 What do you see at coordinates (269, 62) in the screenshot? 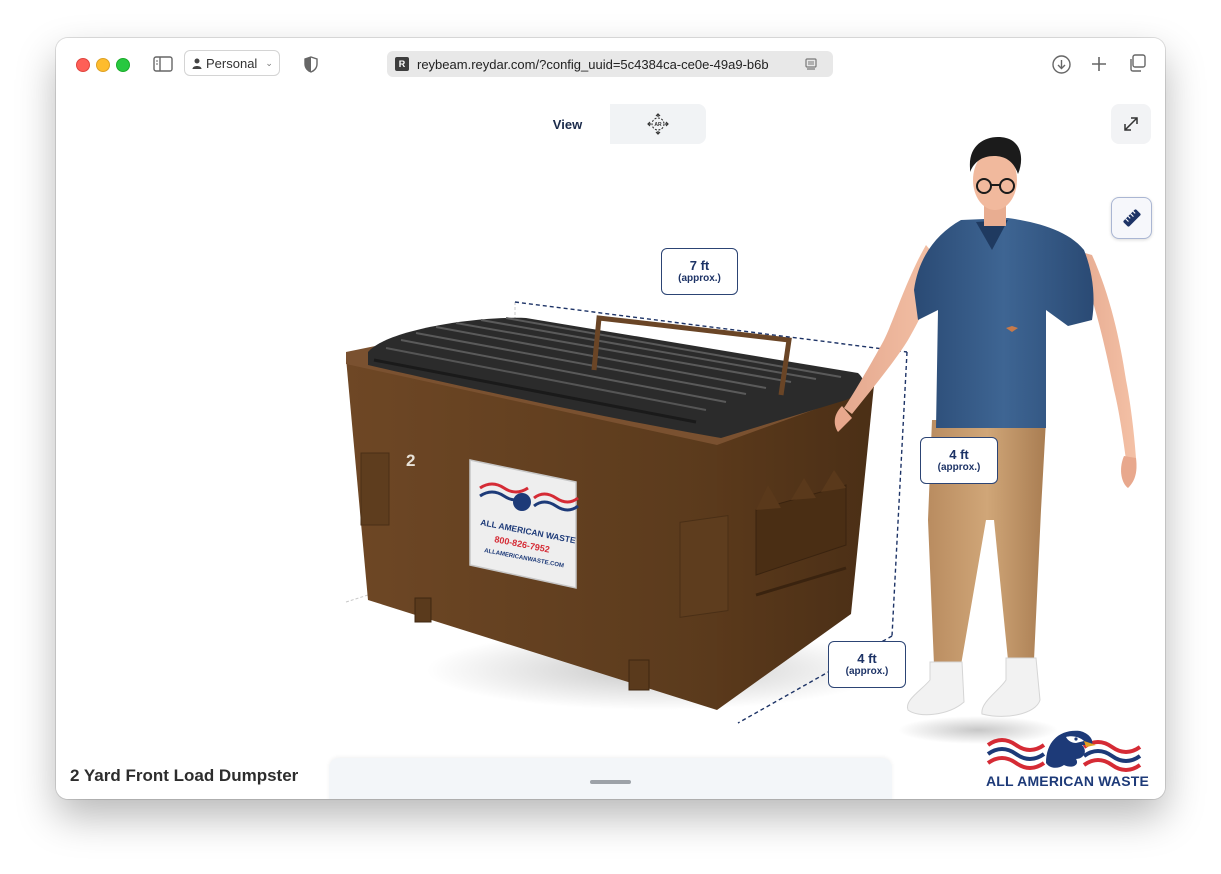
I see `chevron-down-icon: ⌄` at bounding box center [269, 62].